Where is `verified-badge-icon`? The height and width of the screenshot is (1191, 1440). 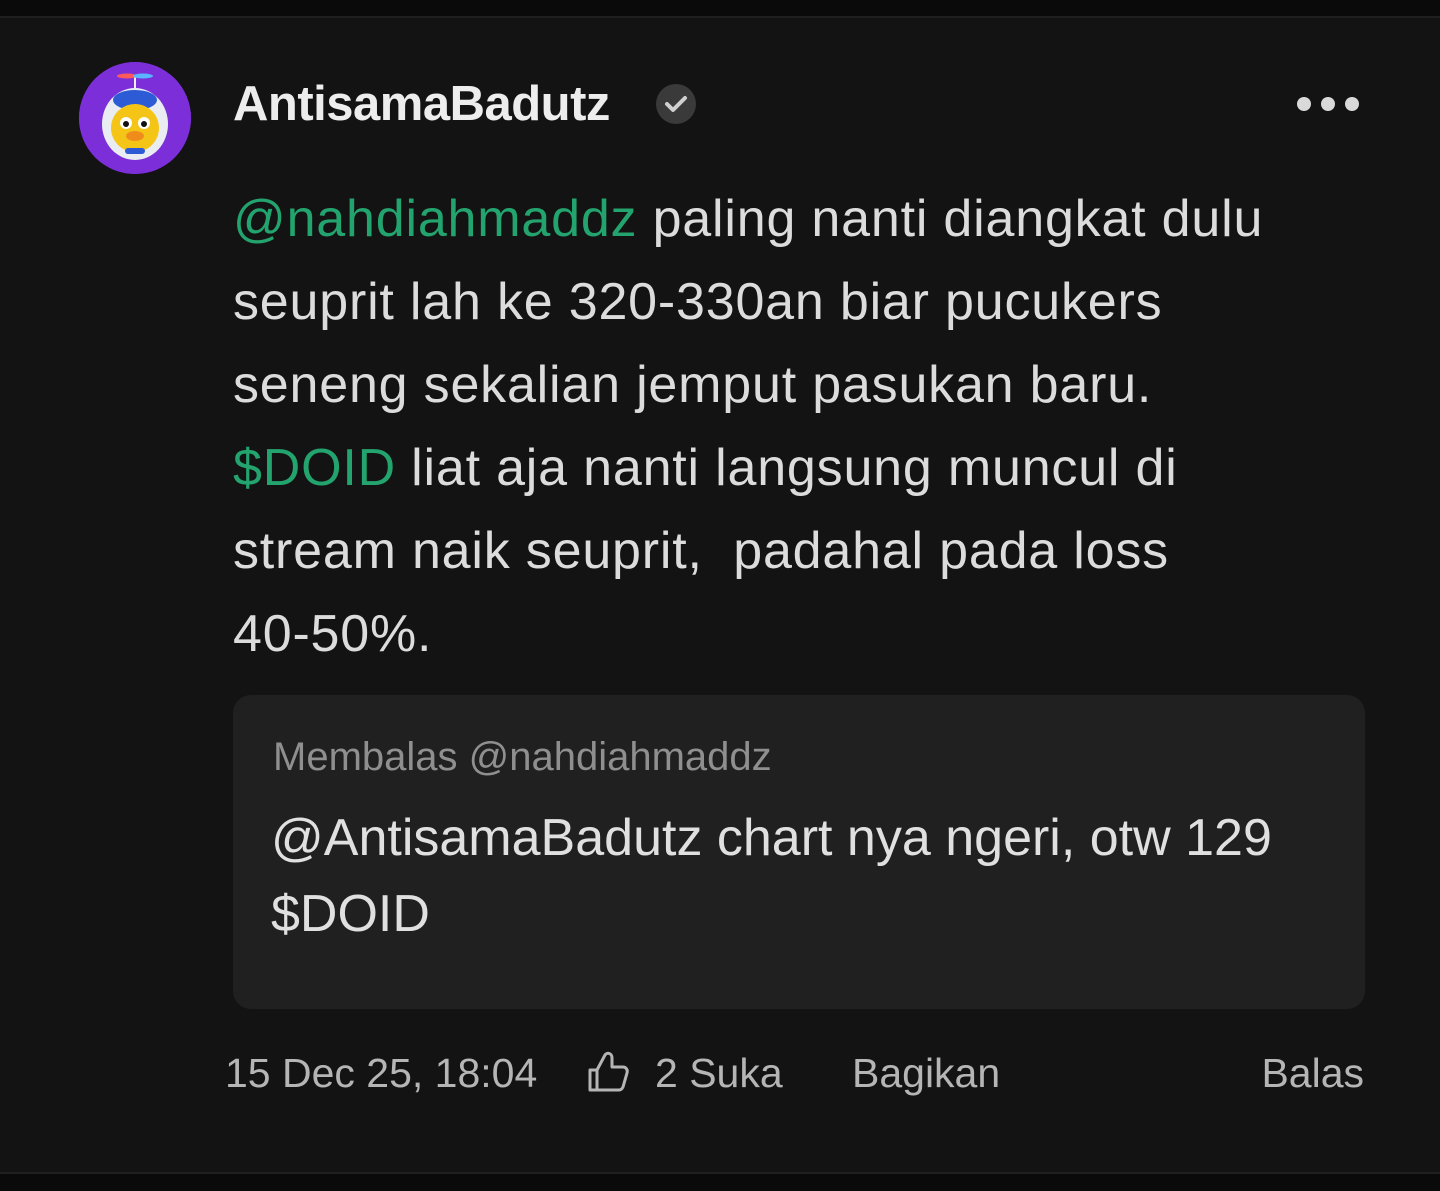
verified-badge-icon is located at coordinates (676, 104).